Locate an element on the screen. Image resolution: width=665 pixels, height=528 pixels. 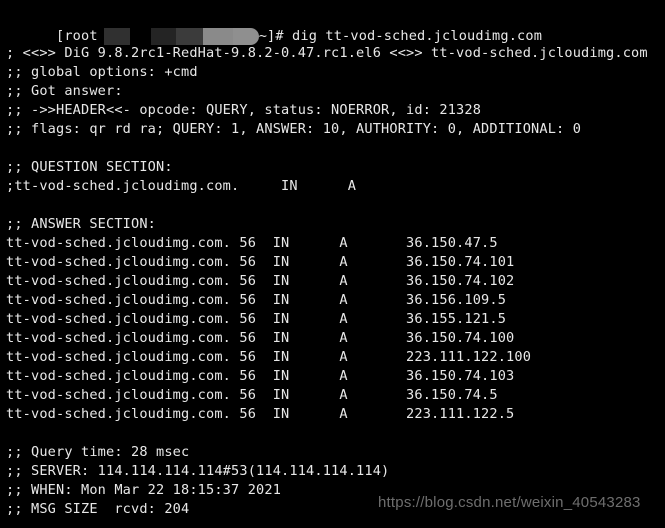
question-section-heading: ;; QUESTION SECTION: is located at coordinates (89, 167).